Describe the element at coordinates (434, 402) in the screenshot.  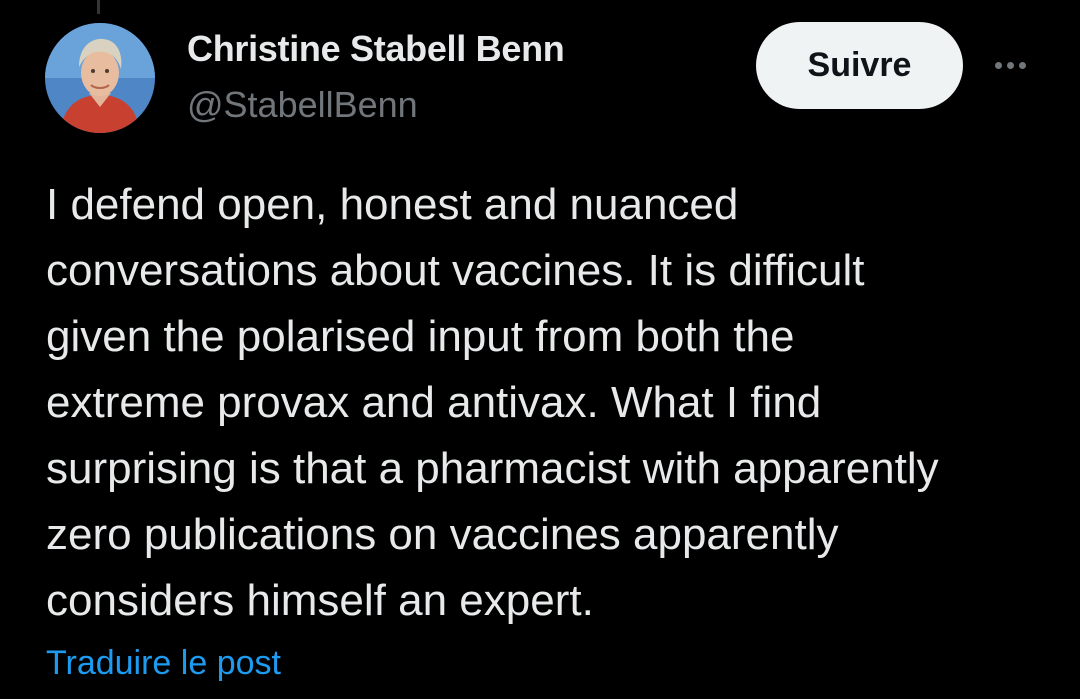
I see `tweet-text-line: extreme provax and antivax. What I find` at that location.